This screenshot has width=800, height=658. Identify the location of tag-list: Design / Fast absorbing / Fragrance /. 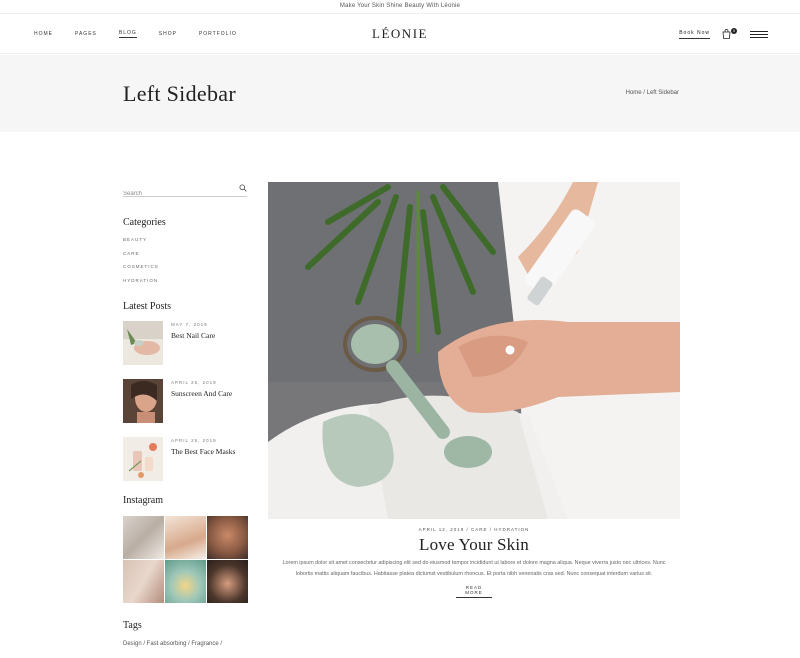
(185, 644).